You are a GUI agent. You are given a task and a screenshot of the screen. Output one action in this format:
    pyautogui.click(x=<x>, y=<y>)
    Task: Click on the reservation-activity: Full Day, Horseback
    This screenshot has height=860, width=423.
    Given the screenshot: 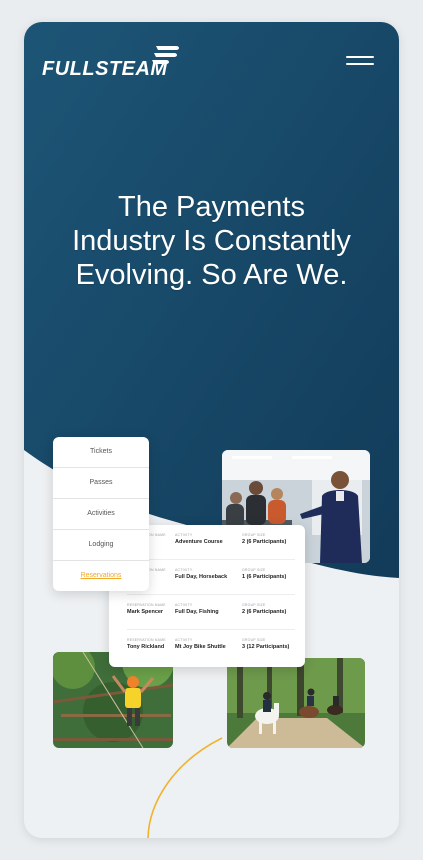 What is the action you would take?
    pyautogui.click(x=201, y=577)
    